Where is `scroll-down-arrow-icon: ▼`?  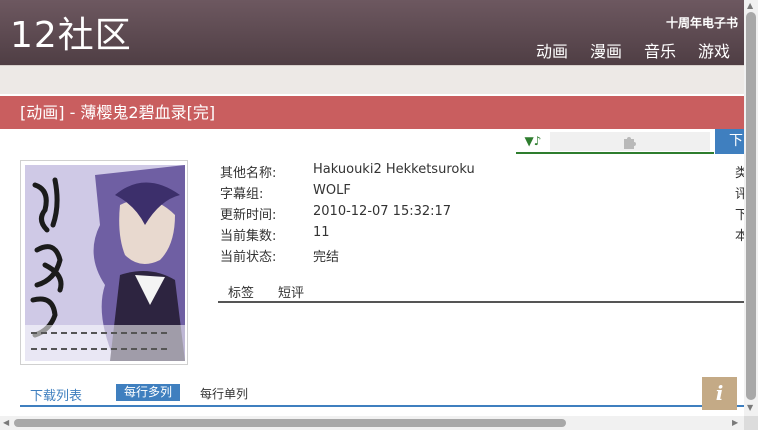 scroll-down-arrow-icon: ▼ is located at coordinates (750, 408).